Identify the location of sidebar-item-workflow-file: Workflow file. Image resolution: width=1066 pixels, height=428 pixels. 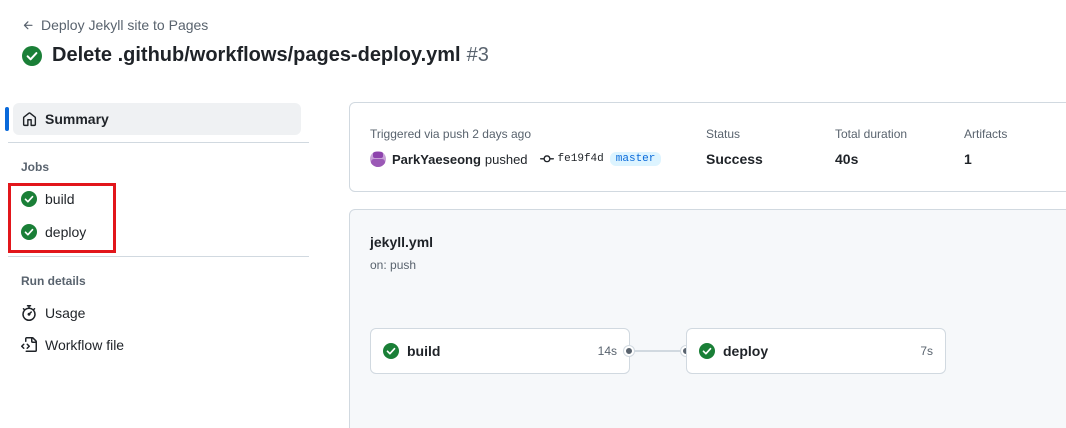
(72, 345).